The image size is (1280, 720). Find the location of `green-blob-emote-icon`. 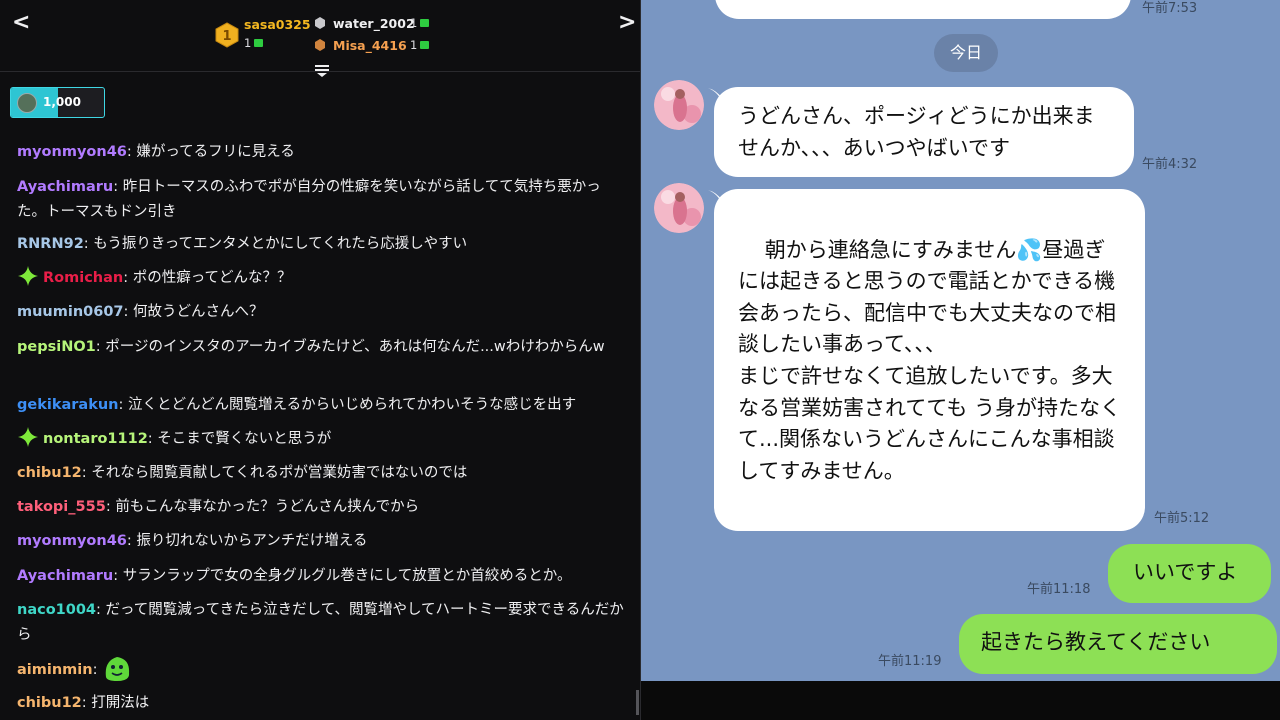

green-blob-emote-icon is located at coordinates (117, 669).